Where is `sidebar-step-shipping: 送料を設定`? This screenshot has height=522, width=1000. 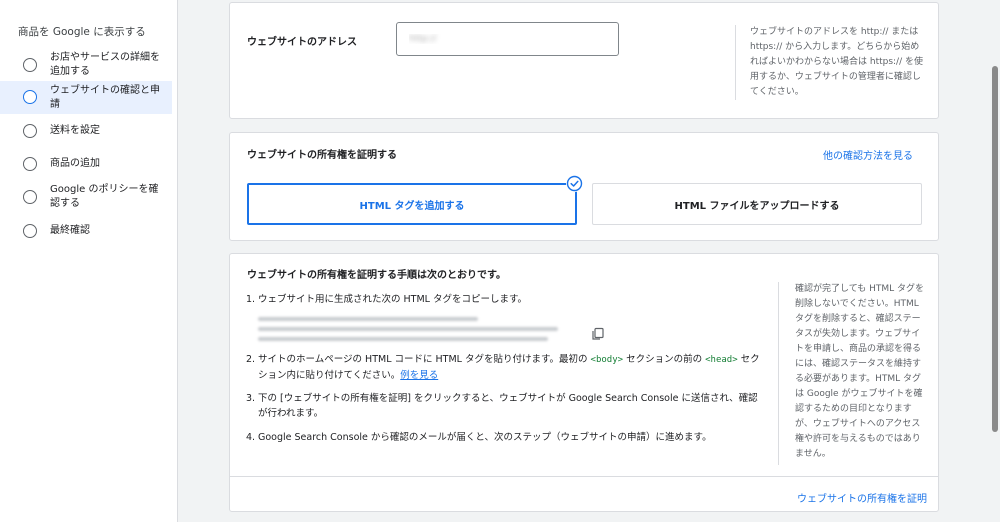 sidebar-step-shipping: 送料を設定 is located at coordinates (86, 131).